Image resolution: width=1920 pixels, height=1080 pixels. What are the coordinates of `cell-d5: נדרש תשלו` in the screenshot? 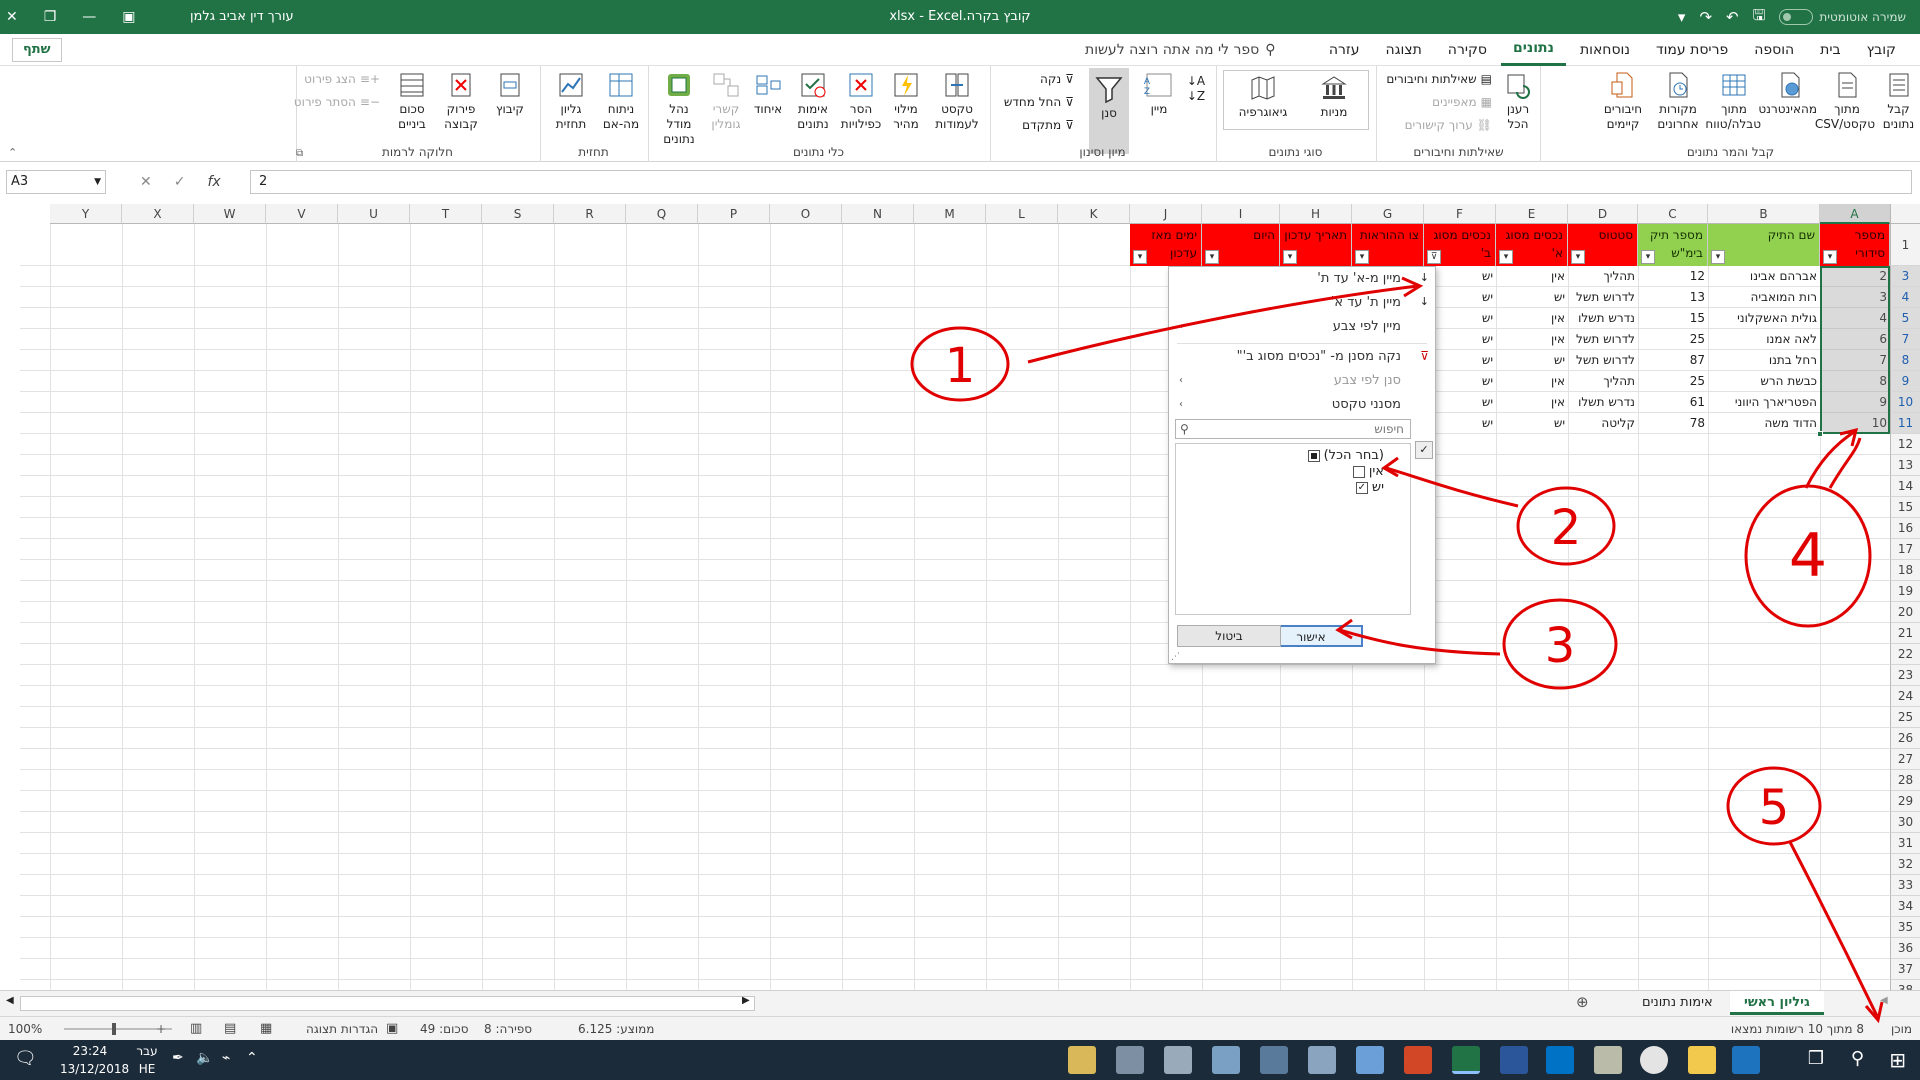 It's located at (1603, 318).